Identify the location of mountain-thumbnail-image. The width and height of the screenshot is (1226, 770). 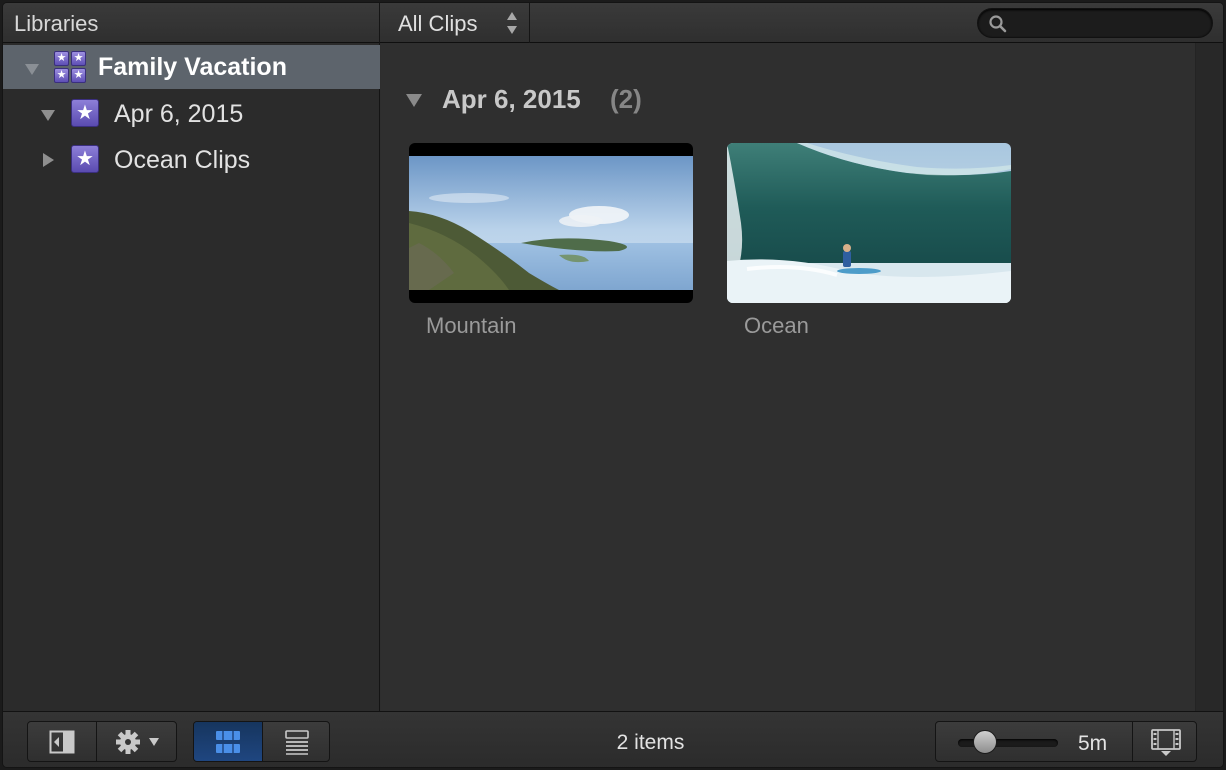
(551, 223).